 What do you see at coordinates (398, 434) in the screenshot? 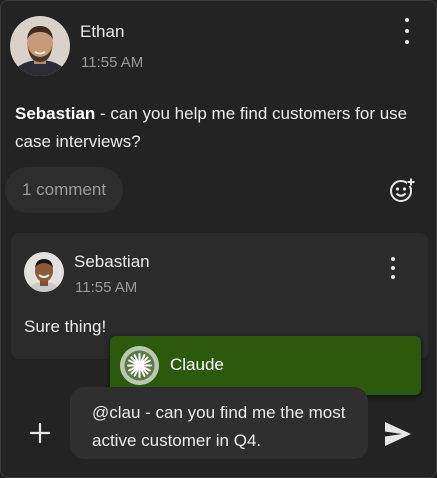
I see `send-icon` at bounding box center [398, 434].